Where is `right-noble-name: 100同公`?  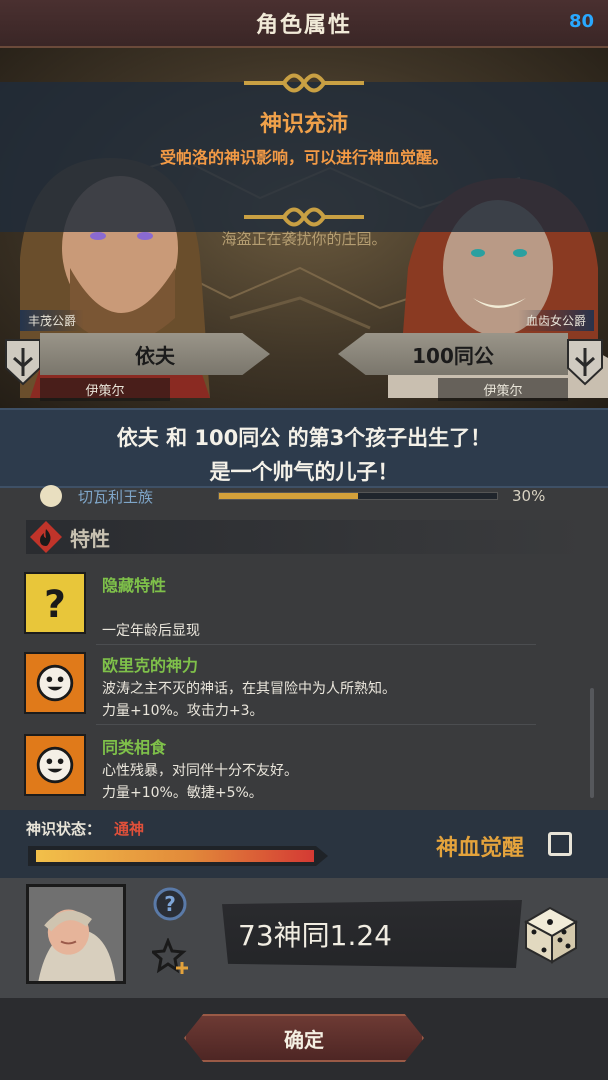
right-noble-name: 100同公 is located at coordinates (453, 354).